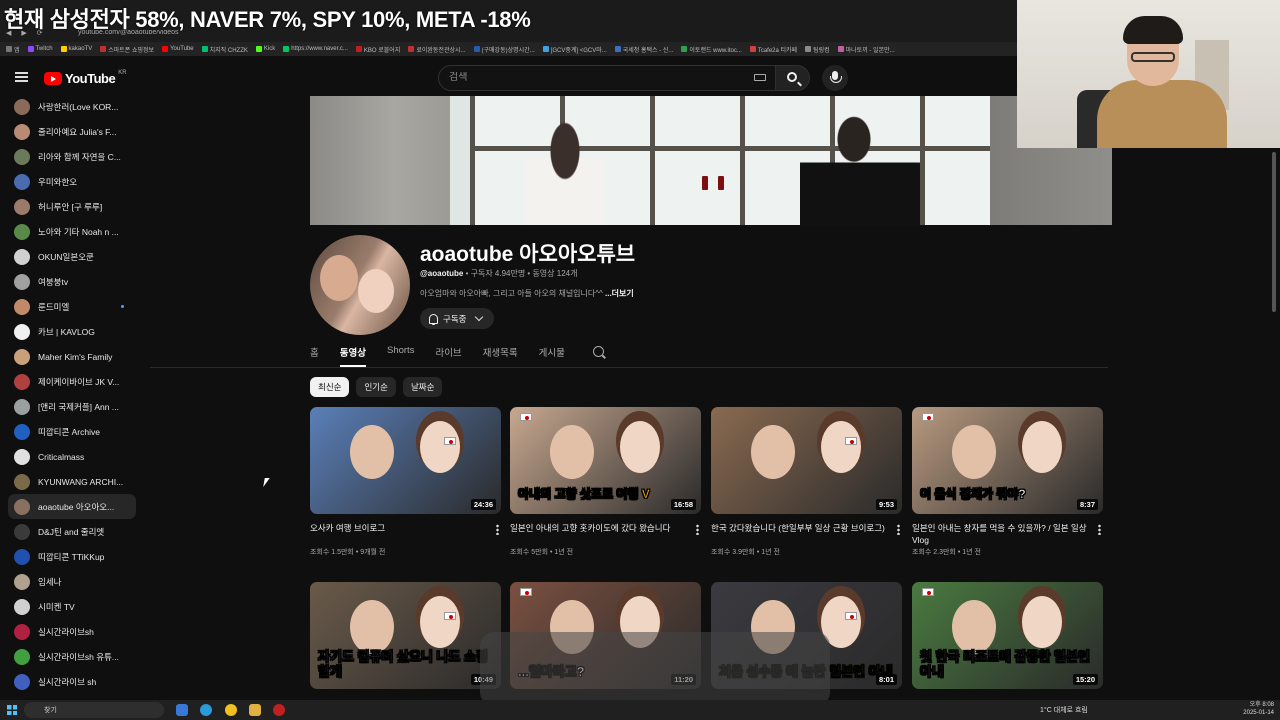  What do you see at coordinates (122, 306) in the screenshot?
I see `new-content-dot` at bounding box center [122, 306].